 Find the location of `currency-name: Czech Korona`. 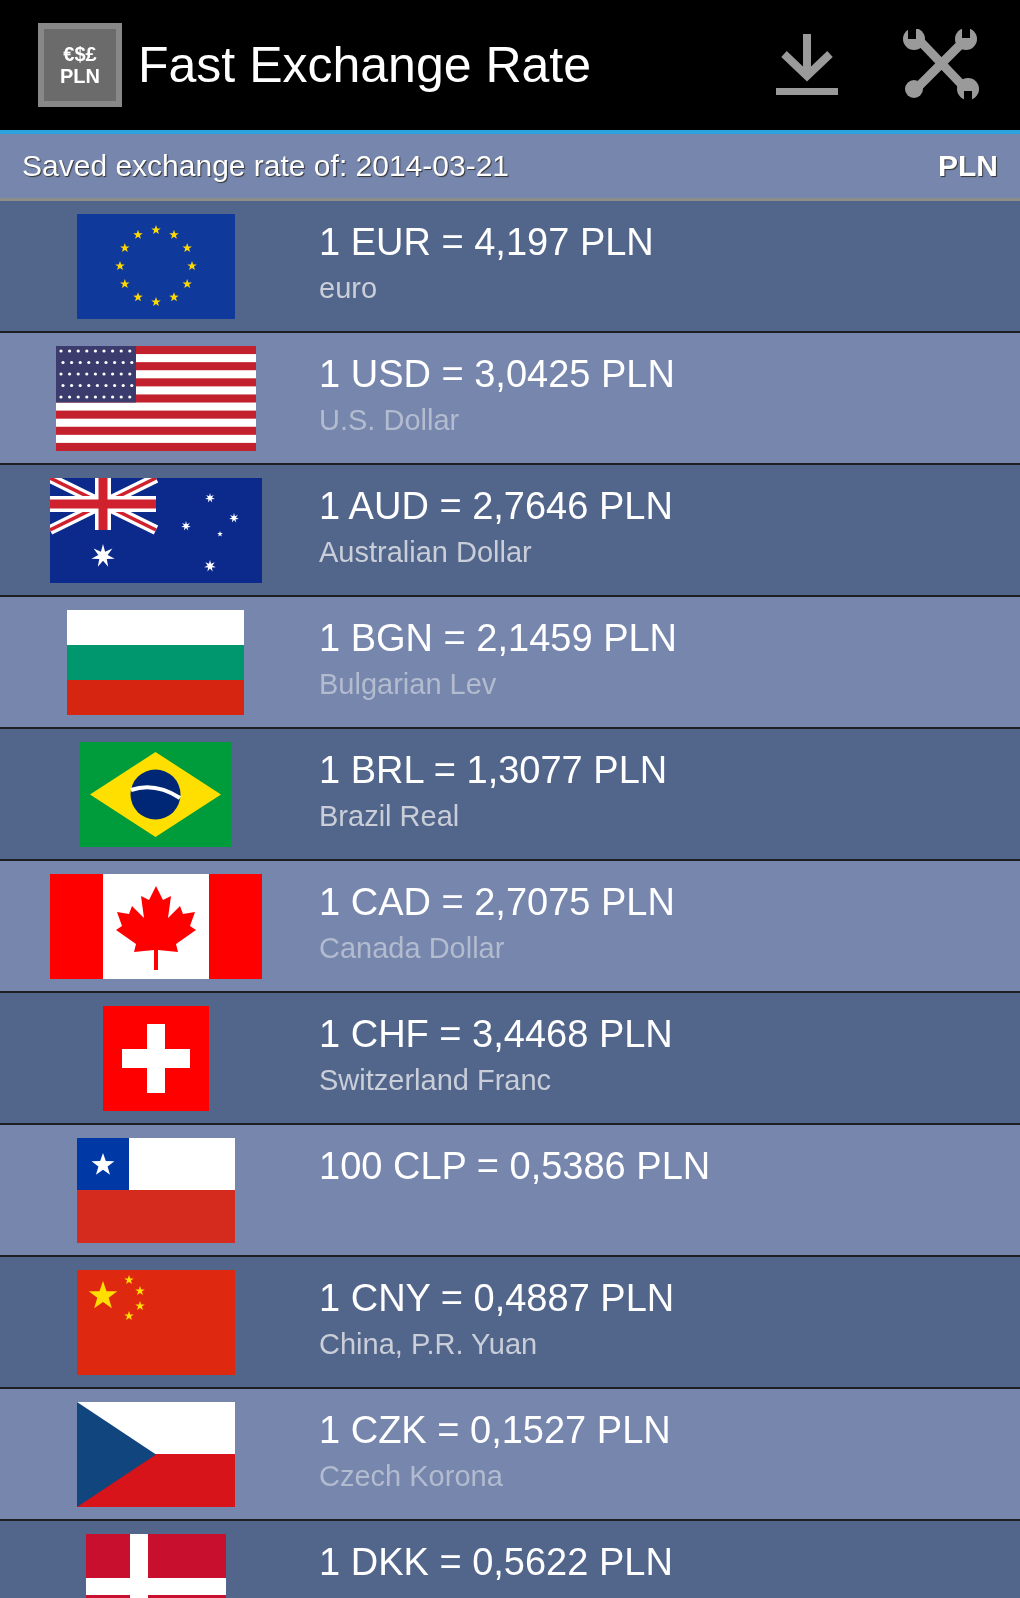

currency-name: Czech Korona is located at coordinates (411, 1476).